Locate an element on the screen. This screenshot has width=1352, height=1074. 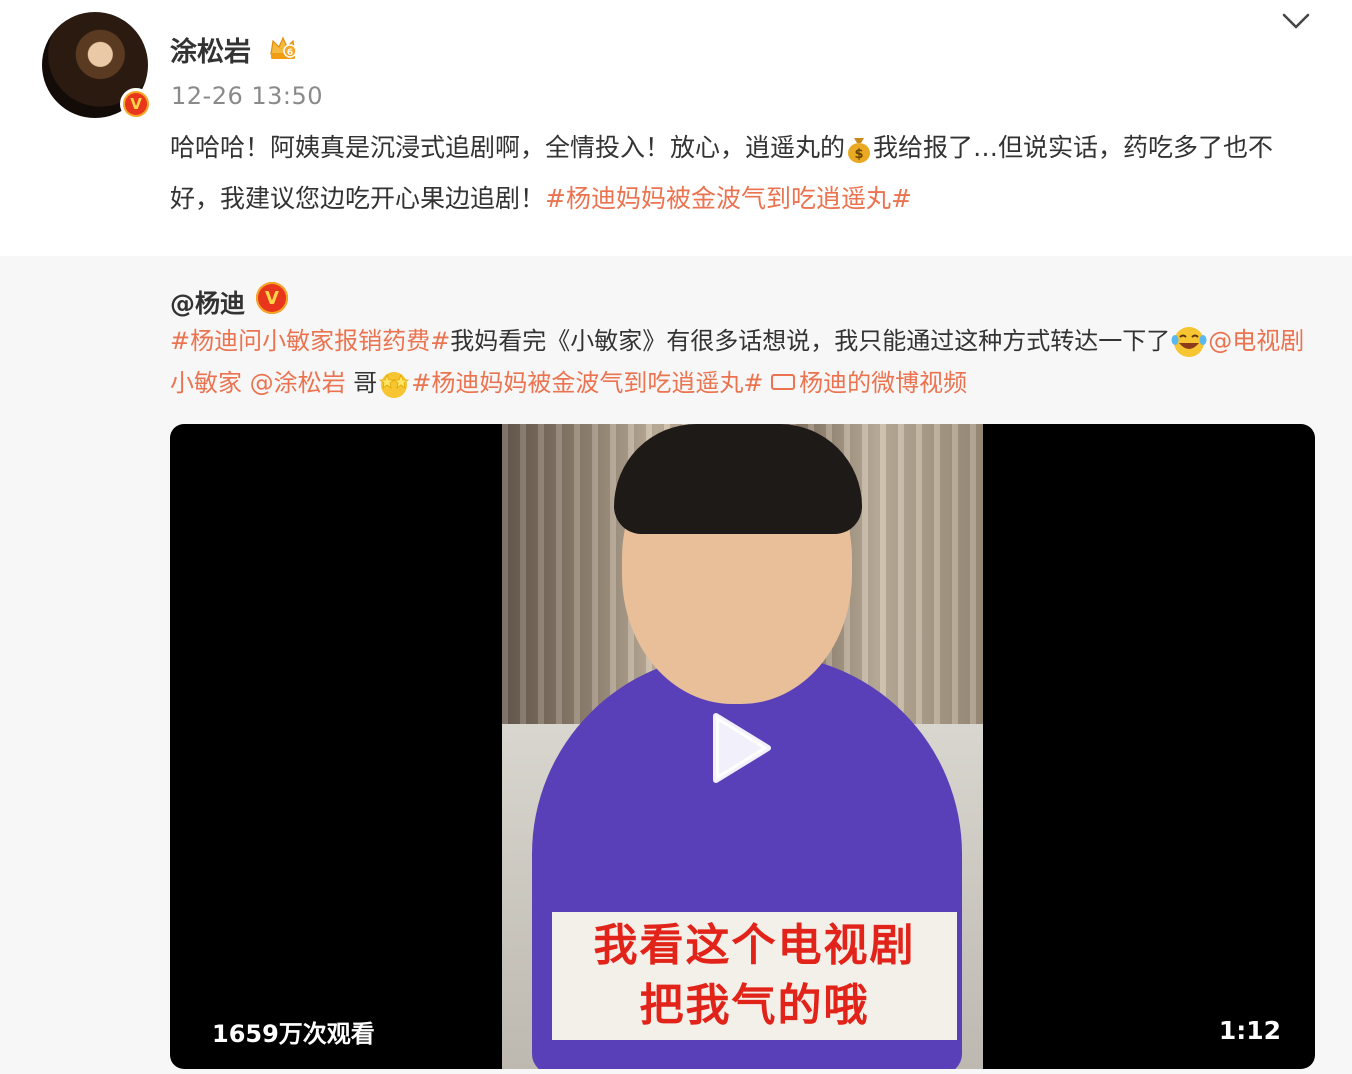
money-bag-icon: $ is located at coordinates (859, 150).